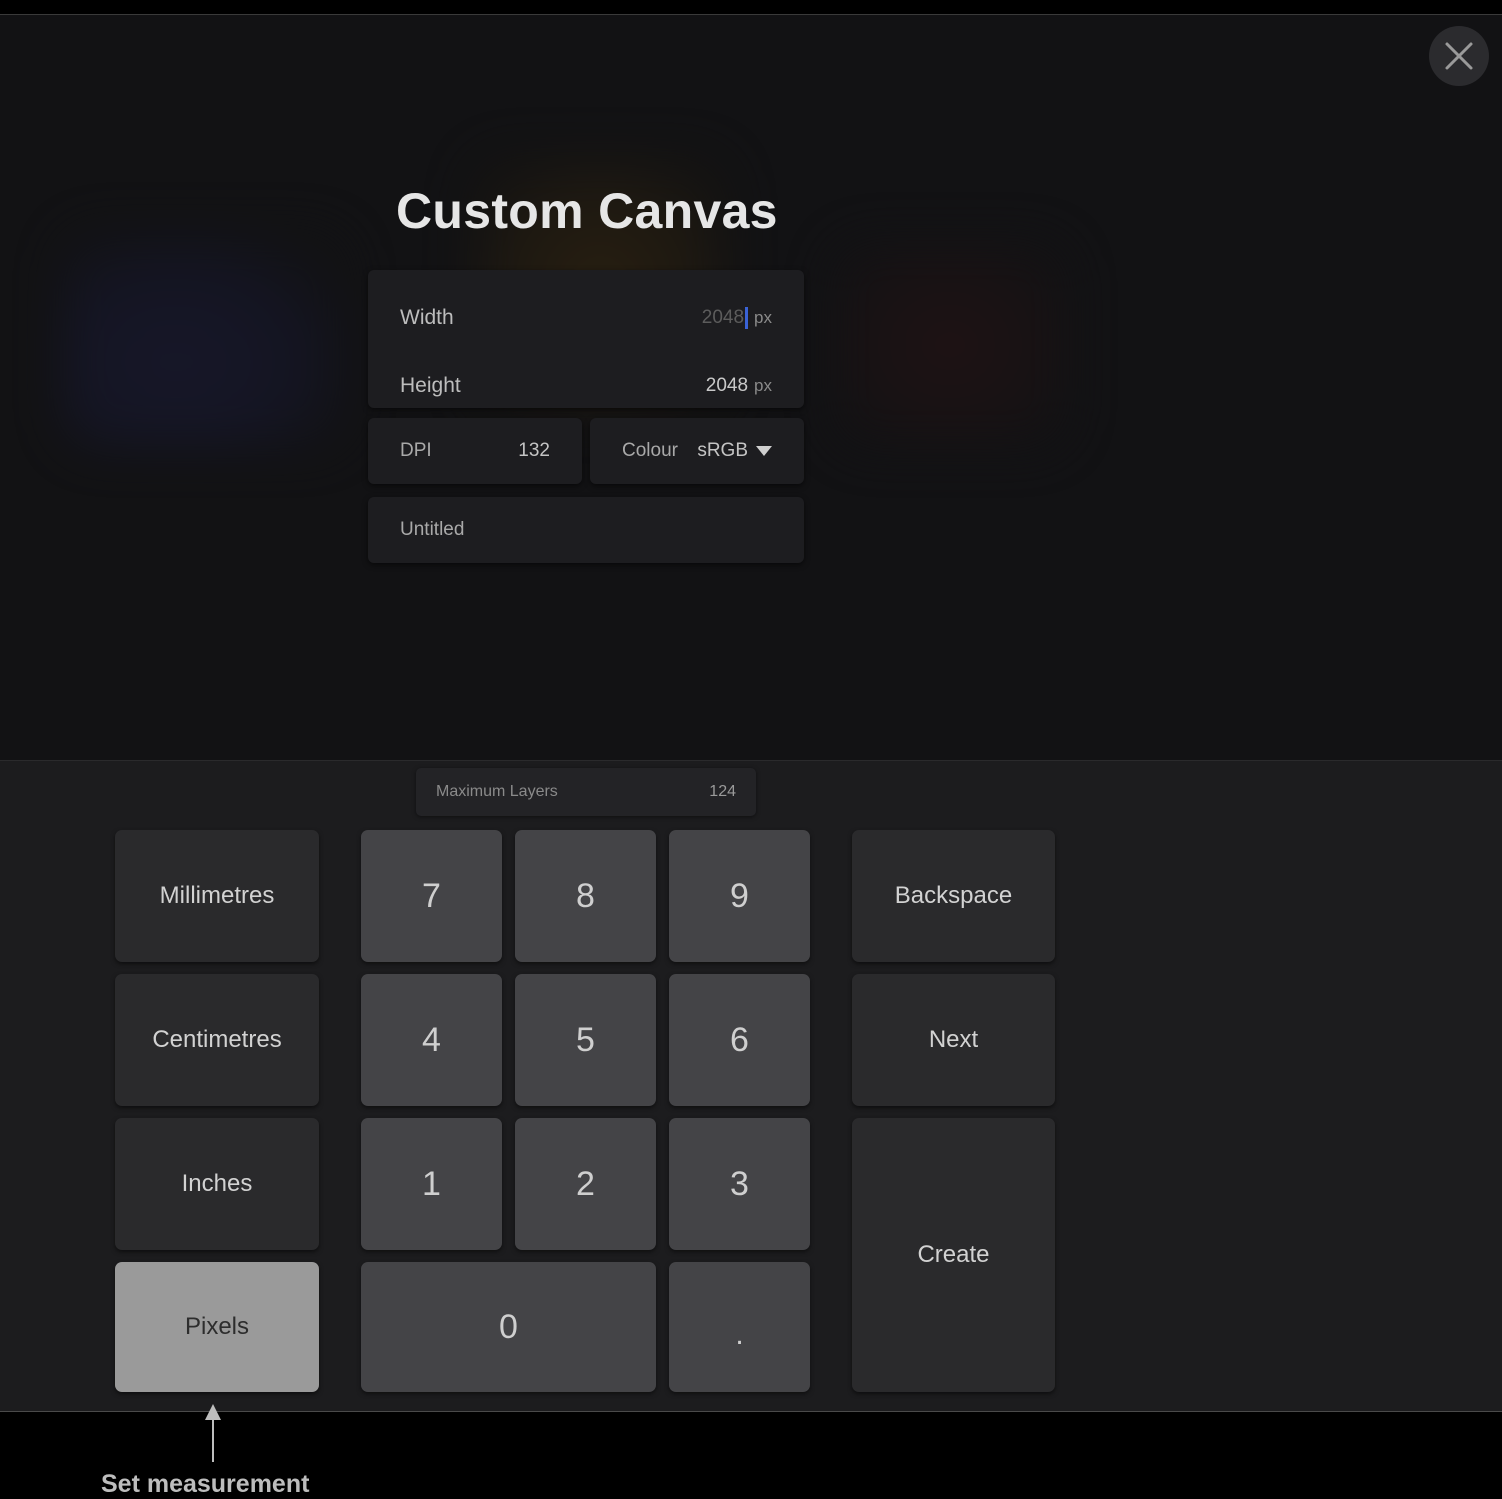  Describe the element at coordinates (586, 386) in the screenshot. I see `height-field: Height 2048 px` at that location.